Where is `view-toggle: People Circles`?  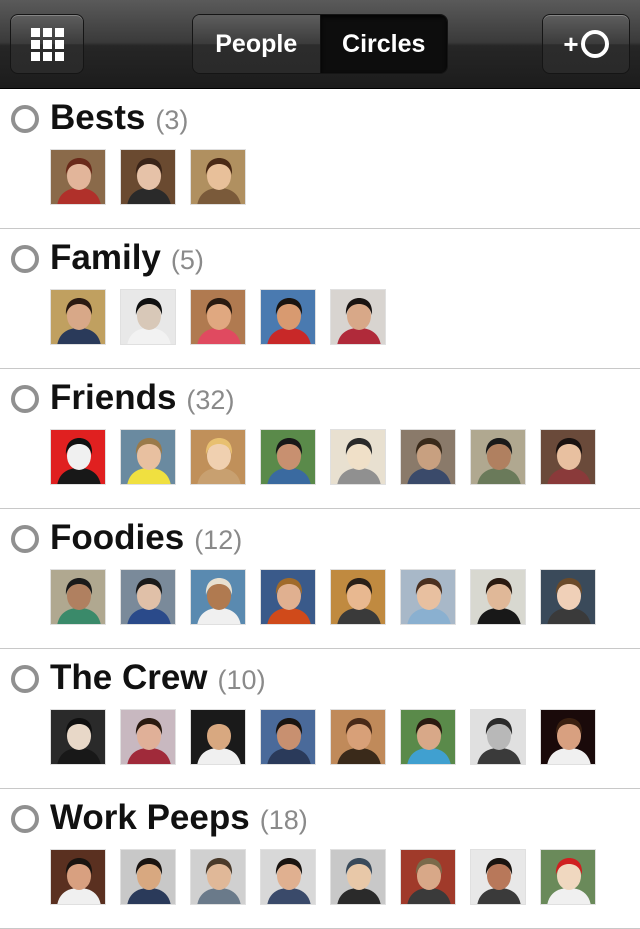
view-toggle: People Circles is located at coordinates (320, 44).